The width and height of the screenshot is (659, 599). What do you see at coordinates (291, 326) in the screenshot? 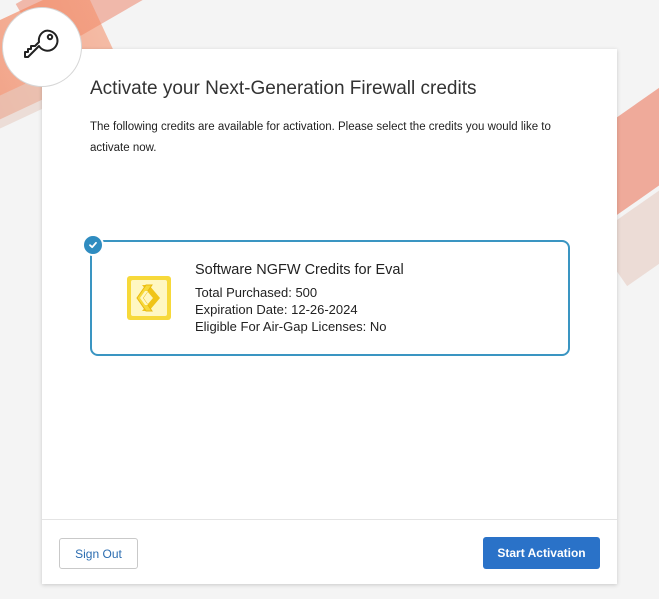
I see `credit-air-gap-eligibility: Eligible For Air-Gap Licenses: No` at bounding box center [291, 326].